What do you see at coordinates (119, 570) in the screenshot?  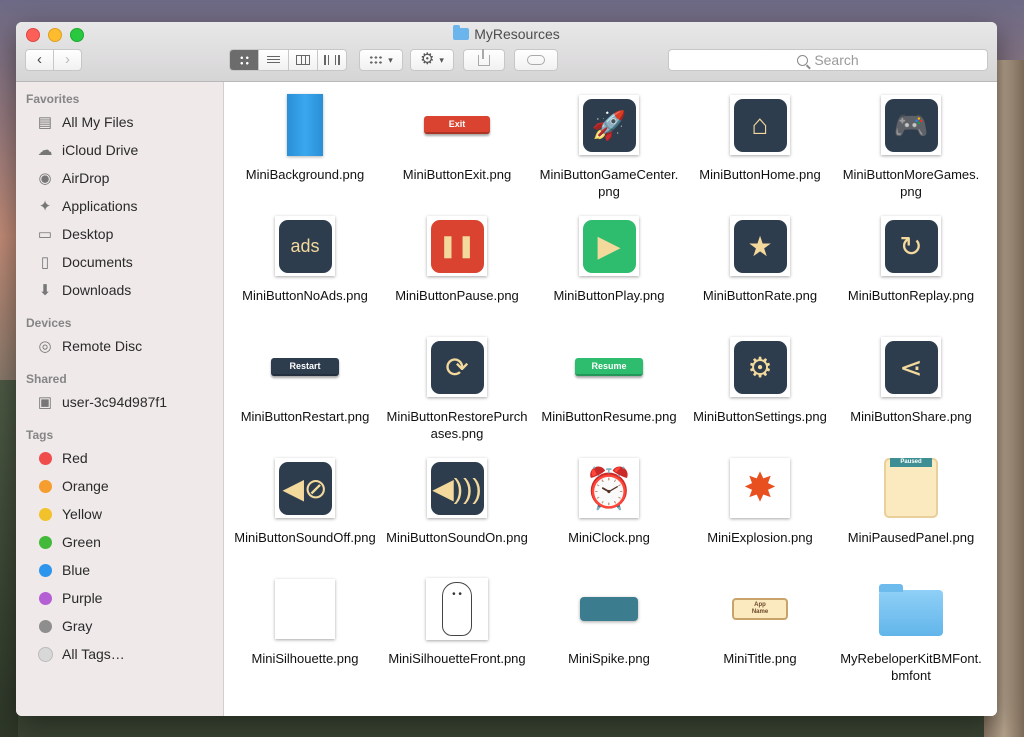 I see `sidebar-tag-item: Blue` at bounding box center [119, 570].